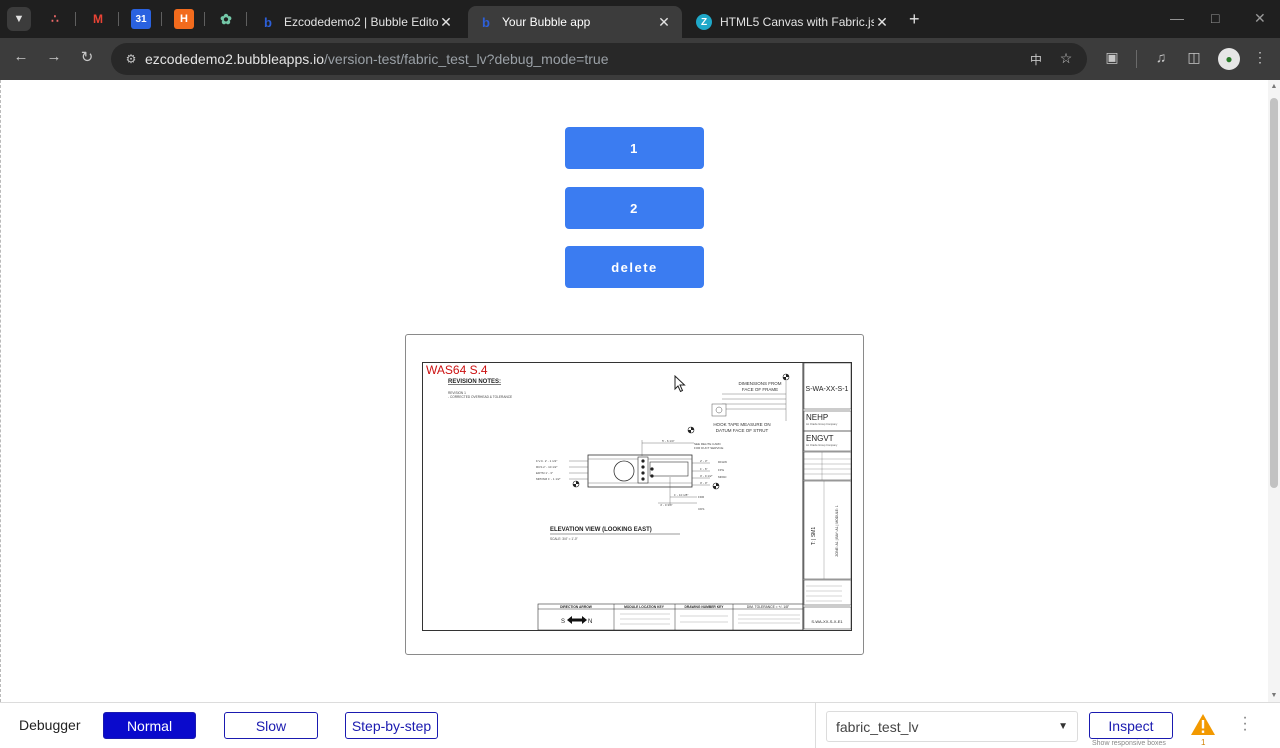  Describe the element at coordinates (721, 470) in the screenshot. I see `svg-text: FPG` at that location.